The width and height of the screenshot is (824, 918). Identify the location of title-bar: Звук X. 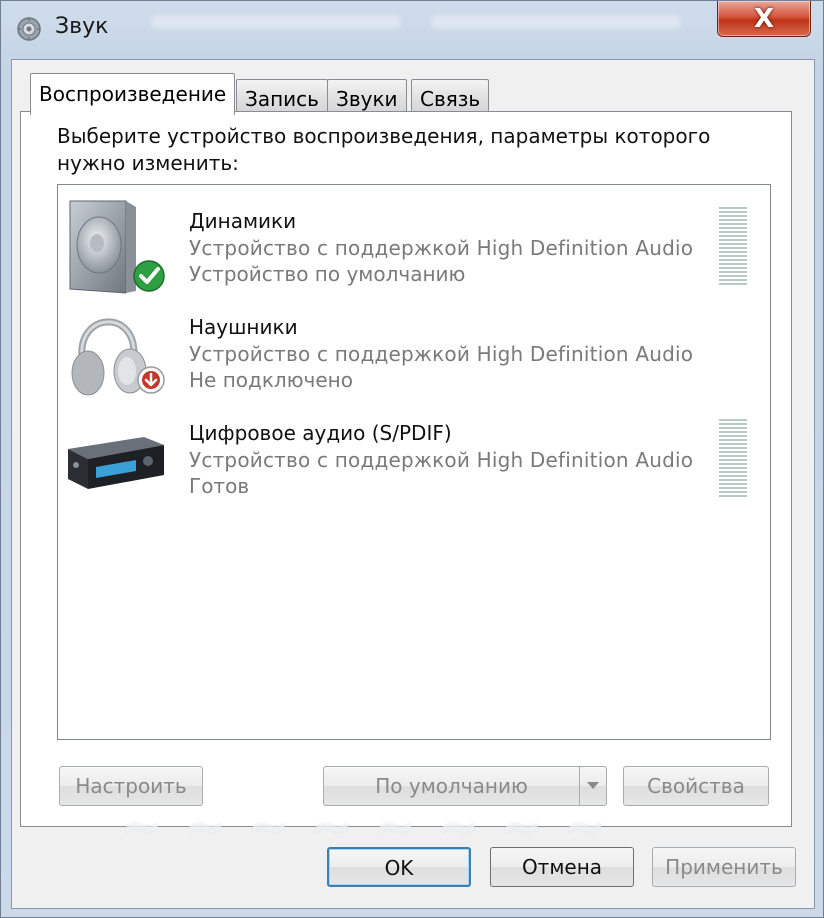
(412, 29).